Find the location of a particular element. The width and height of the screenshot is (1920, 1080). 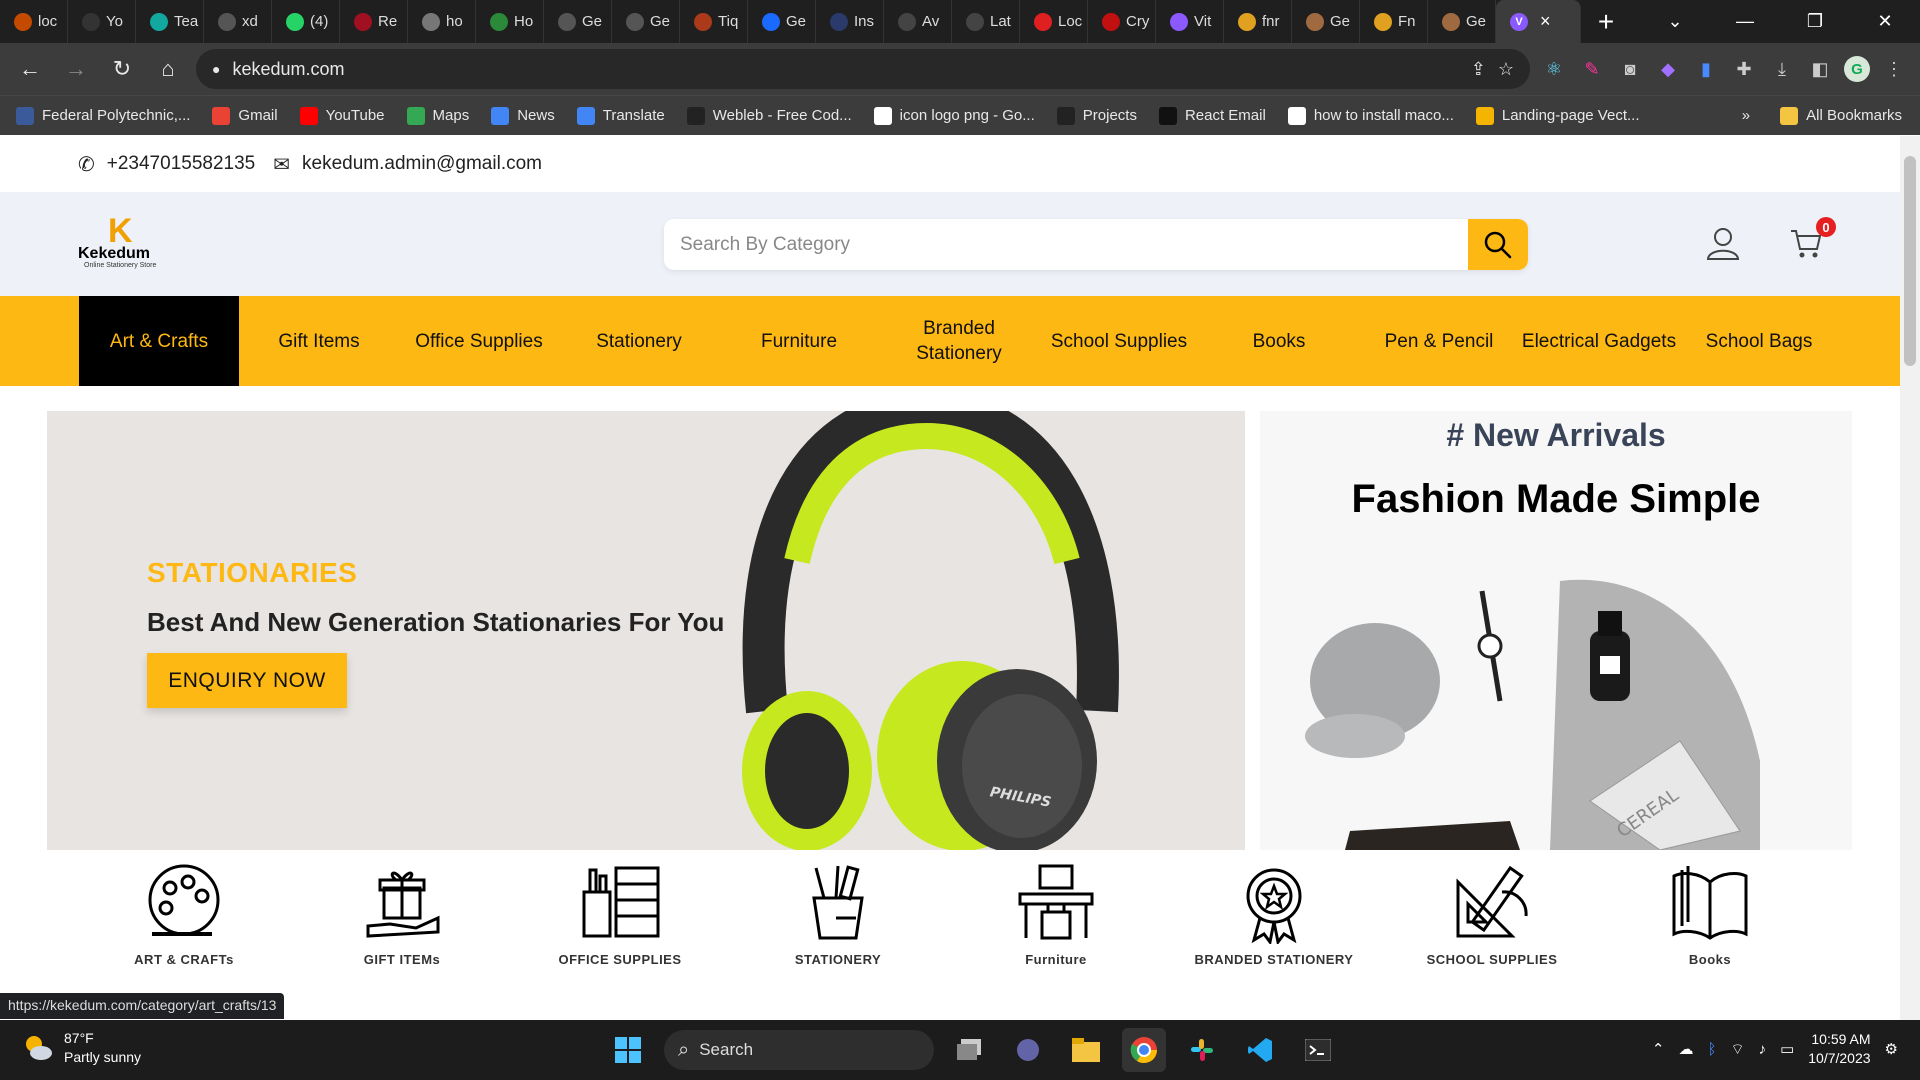

browser-tab: Cry is located at coordinates (1122, 21).